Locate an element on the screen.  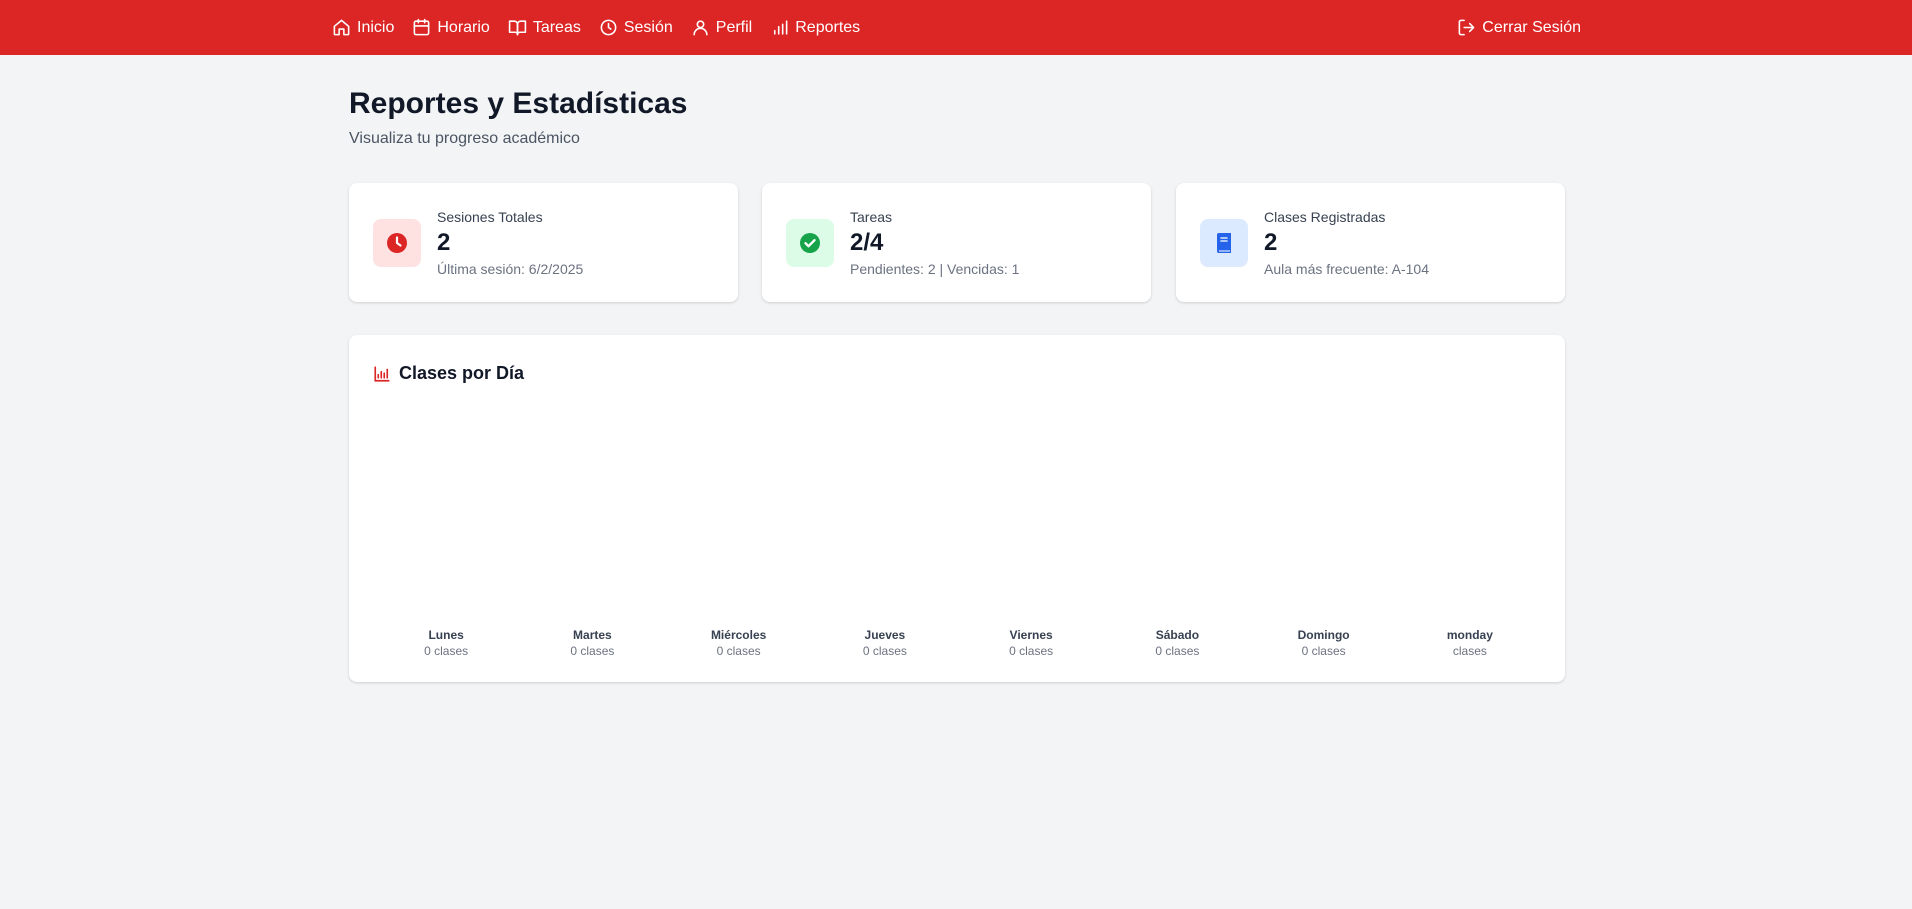
check-circle-icon is located at coordinates (810, 243).